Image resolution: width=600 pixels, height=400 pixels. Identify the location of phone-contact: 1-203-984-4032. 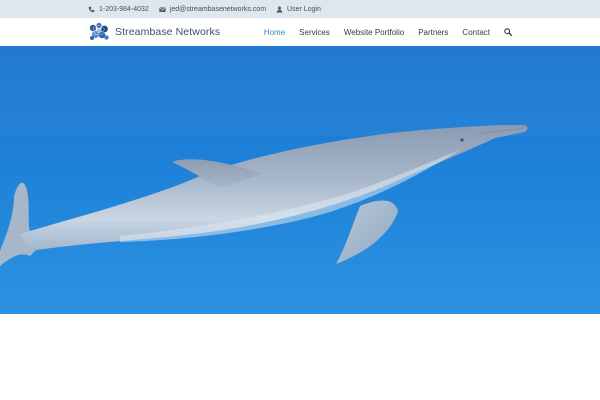
(118, 9).